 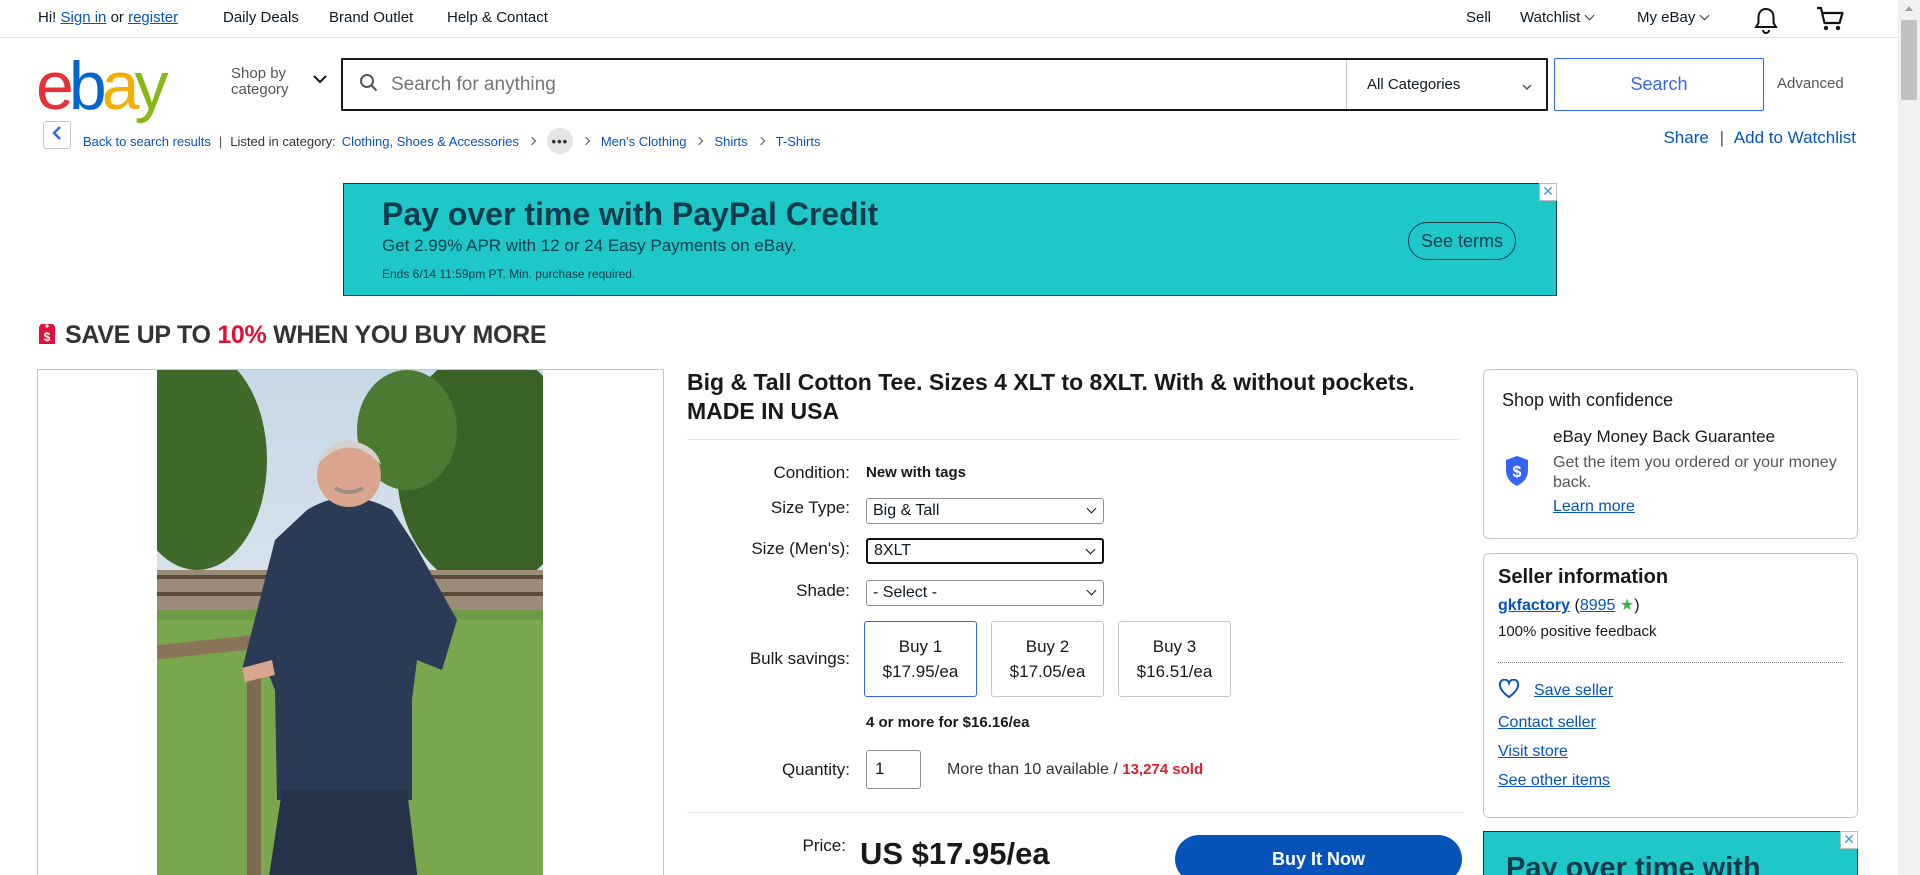 I want to click on watchlist-label: Watchlist, so click(x=1550, y=17).